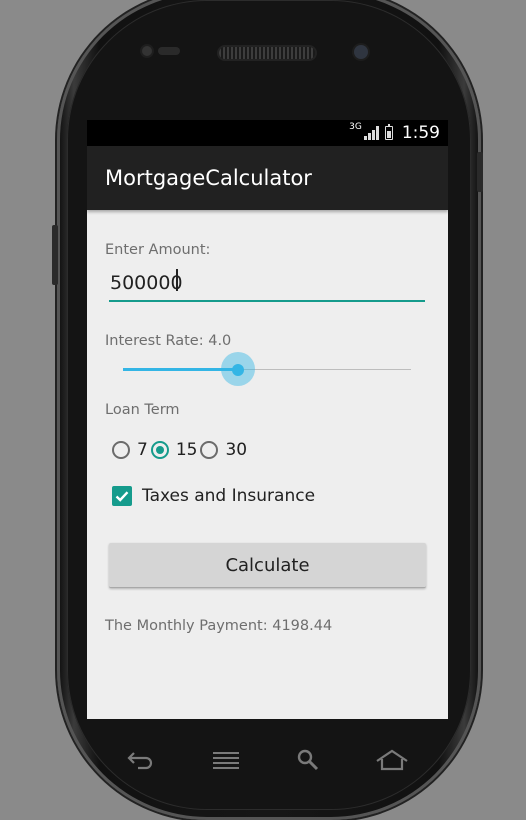  Describe the element at coordinates (238, 370) in the screenshot. I see `slider-thumb` at that location.